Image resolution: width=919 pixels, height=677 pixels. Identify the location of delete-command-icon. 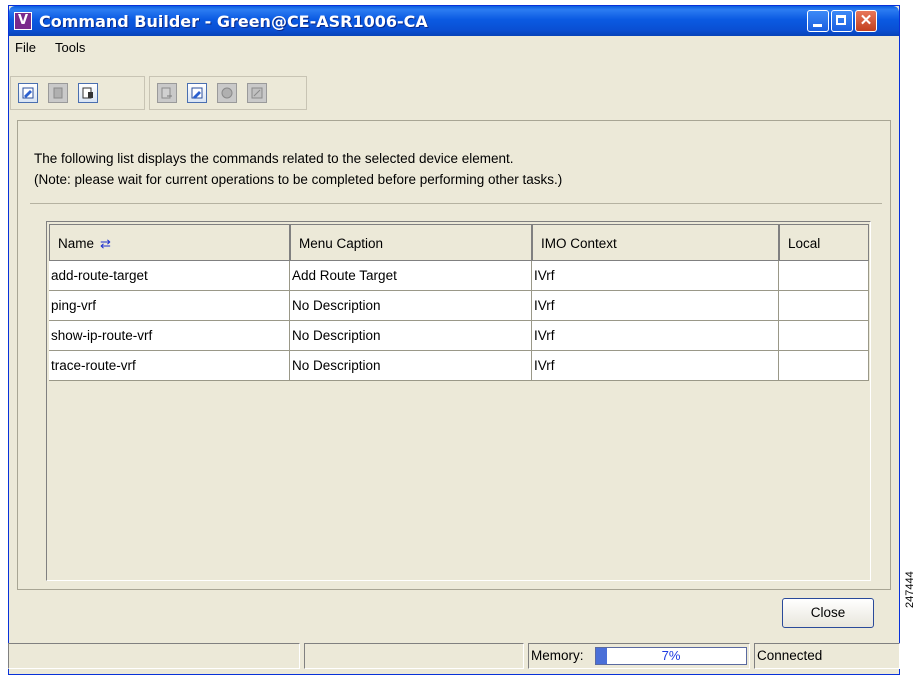
(88, 93).